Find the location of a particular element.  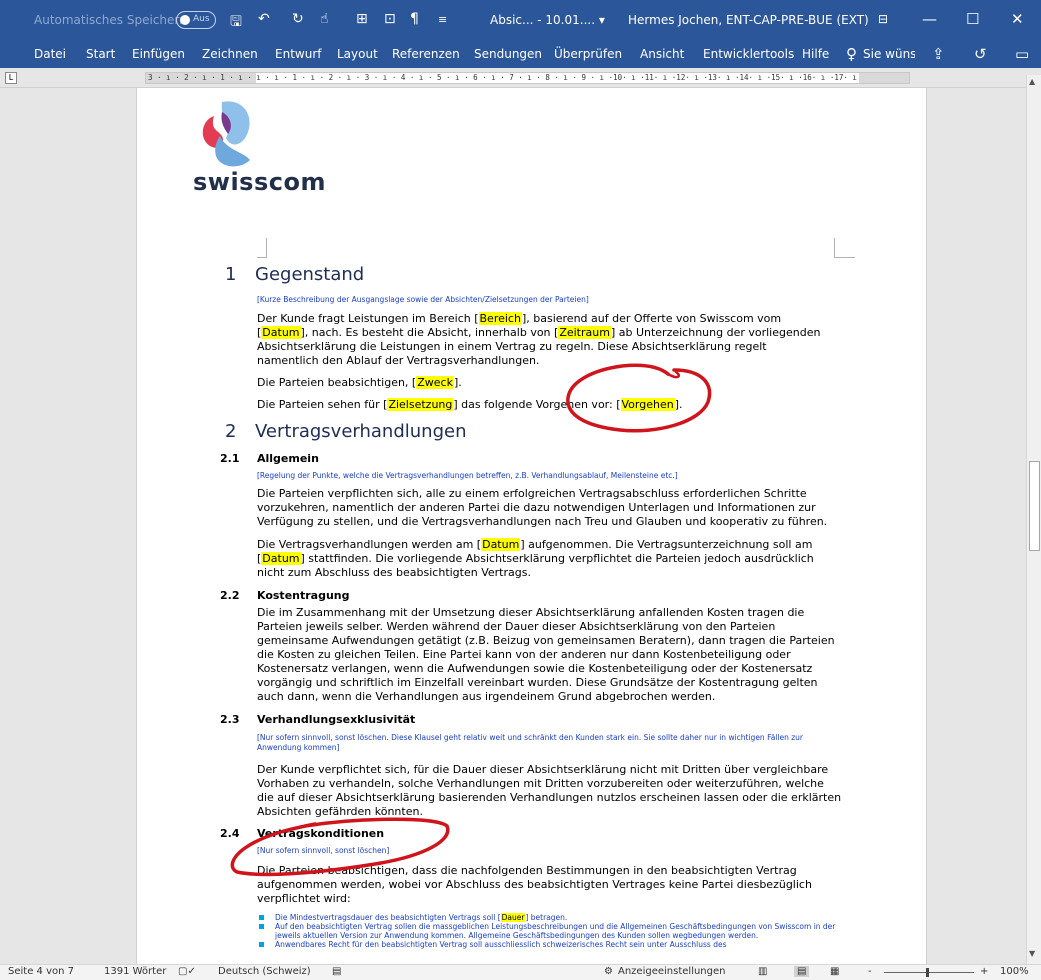

heading-number: 2.3 is located at coordinates (230, 719).